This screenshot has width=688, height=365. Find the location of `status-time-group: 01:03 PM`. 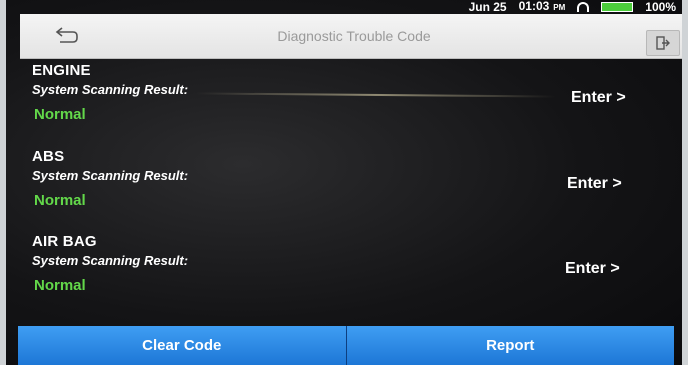

status-time-group: 01:03 PM is located at coordinates (542, 7).